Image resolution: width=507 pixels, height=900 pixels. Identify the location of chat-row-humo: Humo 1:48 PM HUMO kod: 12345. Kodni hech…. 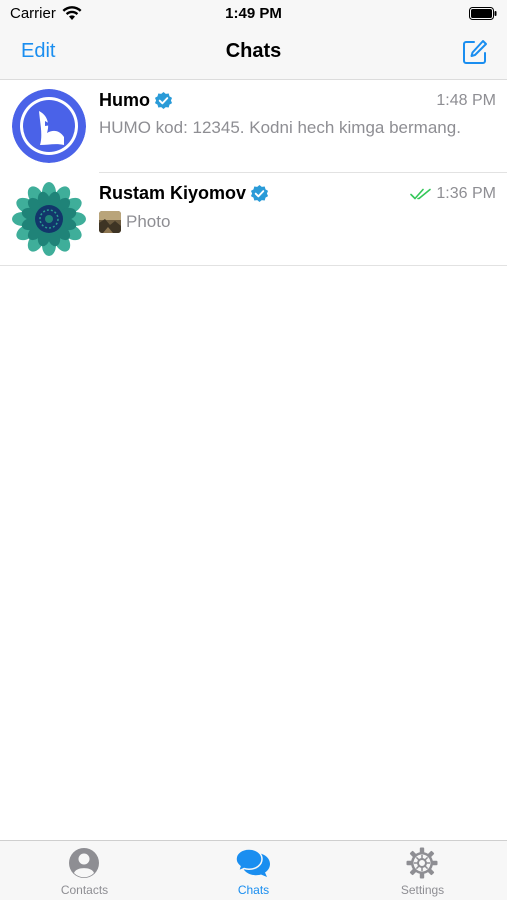
(253, 126).